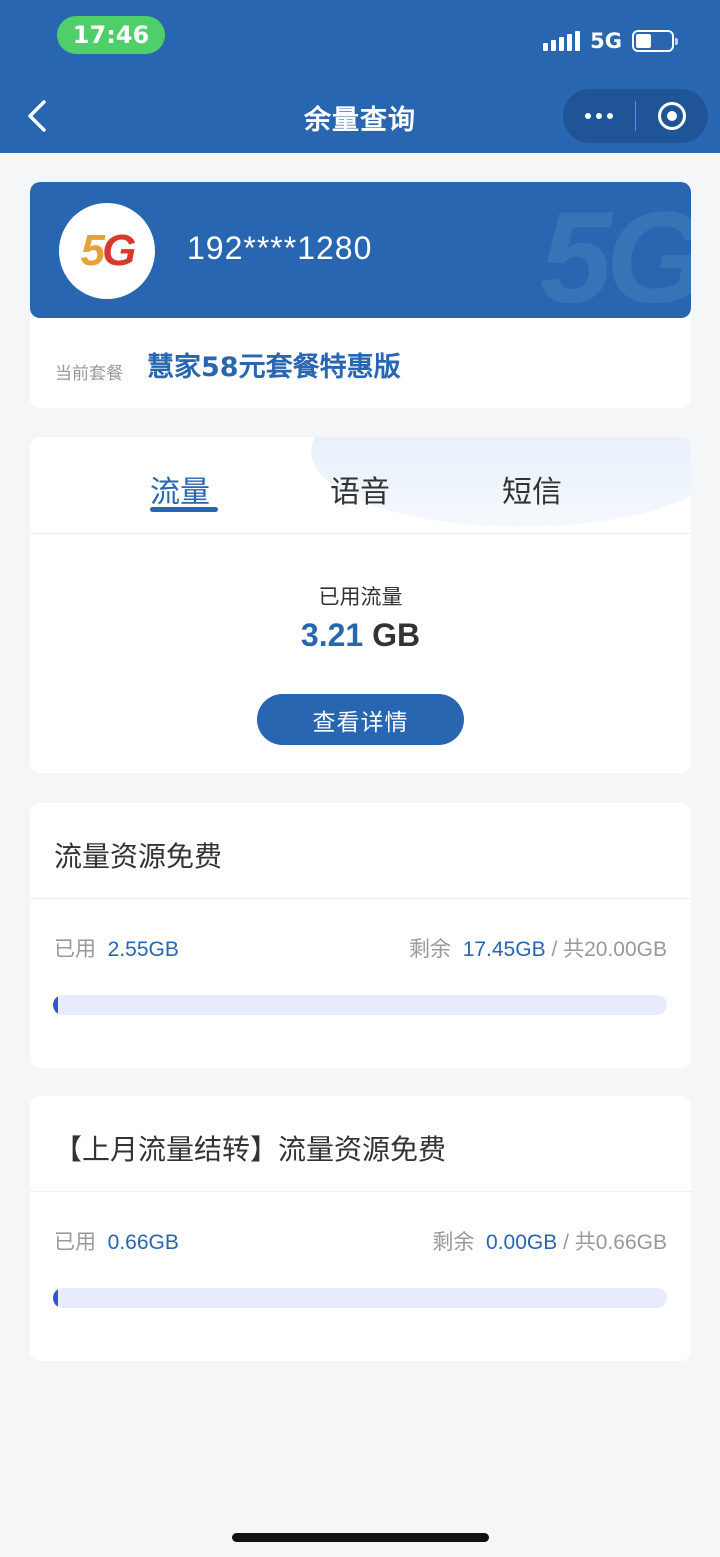 The image size is (720, 1557). I want to click on used-stat: 已用 0.66GB, so click(116, 1242).